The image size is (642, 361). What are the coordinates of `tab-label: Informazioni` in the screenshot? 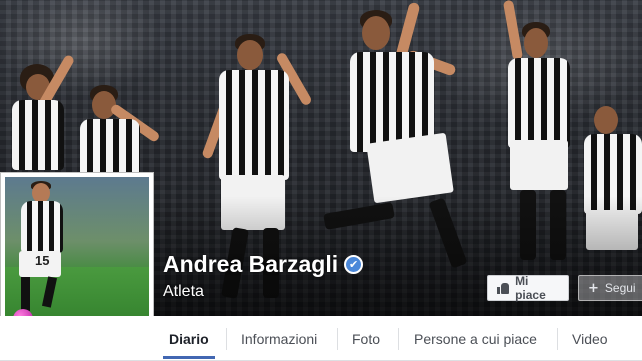 It's located at (279, 338).